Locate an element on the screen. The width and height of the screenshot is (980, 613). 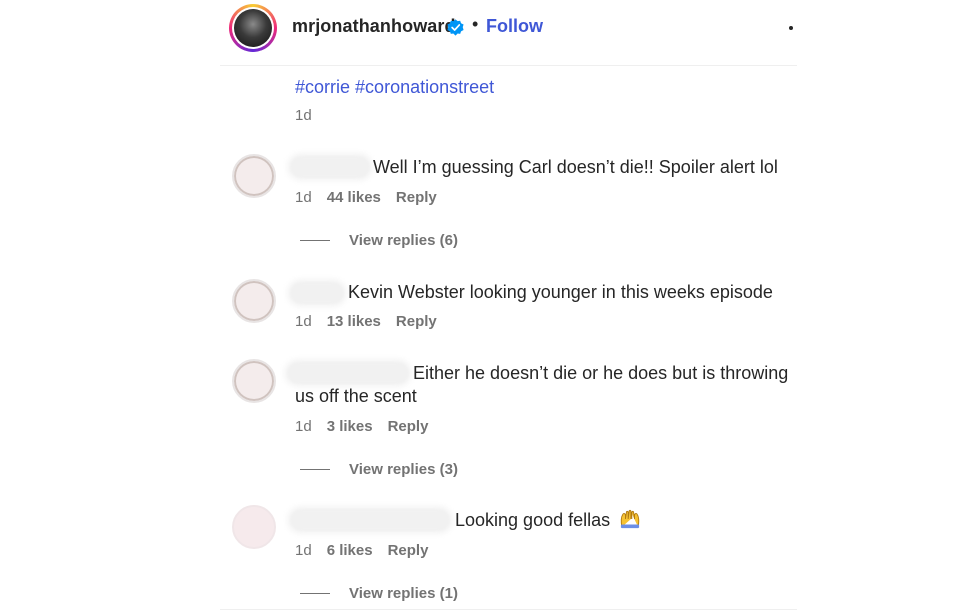
comment-body: Looking good fellas is located at coordinates (533, 520).